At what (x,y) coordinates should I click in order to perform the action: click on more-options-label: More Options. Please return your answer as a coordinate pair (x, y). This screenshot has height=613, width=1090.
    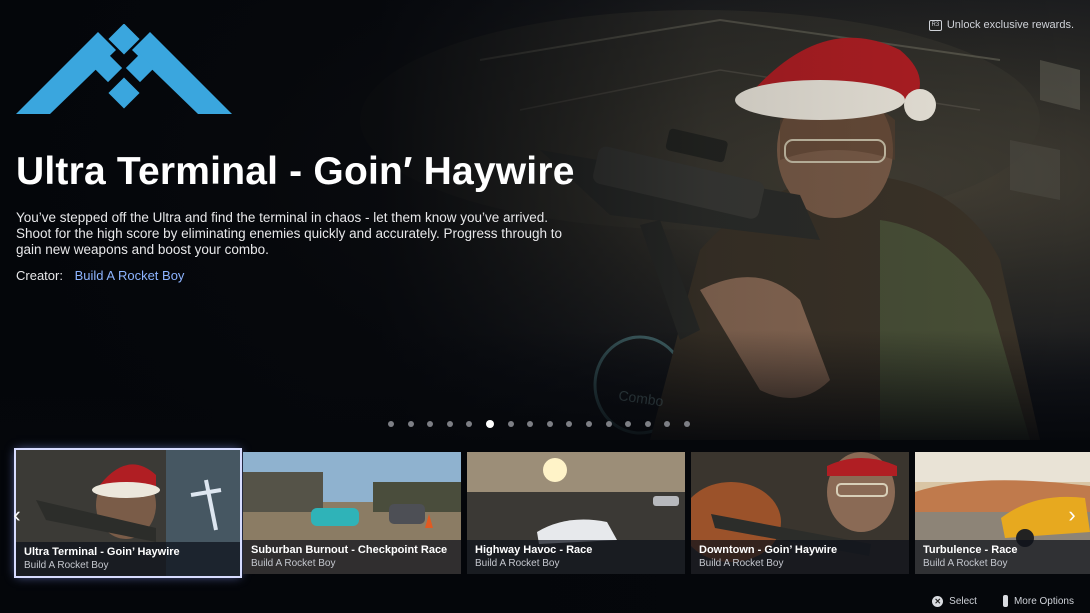
    Looking at the image, I should click on (1043, 601).